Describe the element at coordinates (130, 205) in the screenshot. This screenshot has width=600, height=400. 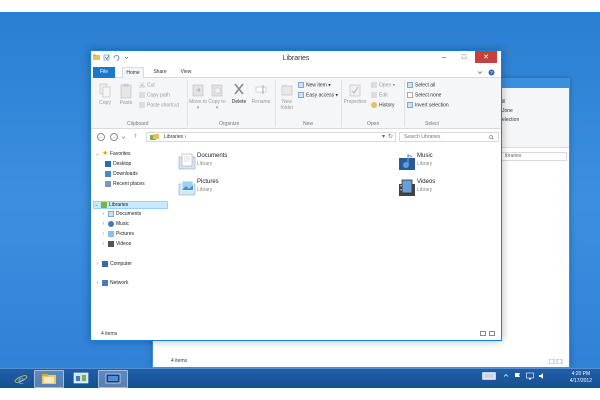
I see `nav-libraries: ⌄ Libraries` at that location.